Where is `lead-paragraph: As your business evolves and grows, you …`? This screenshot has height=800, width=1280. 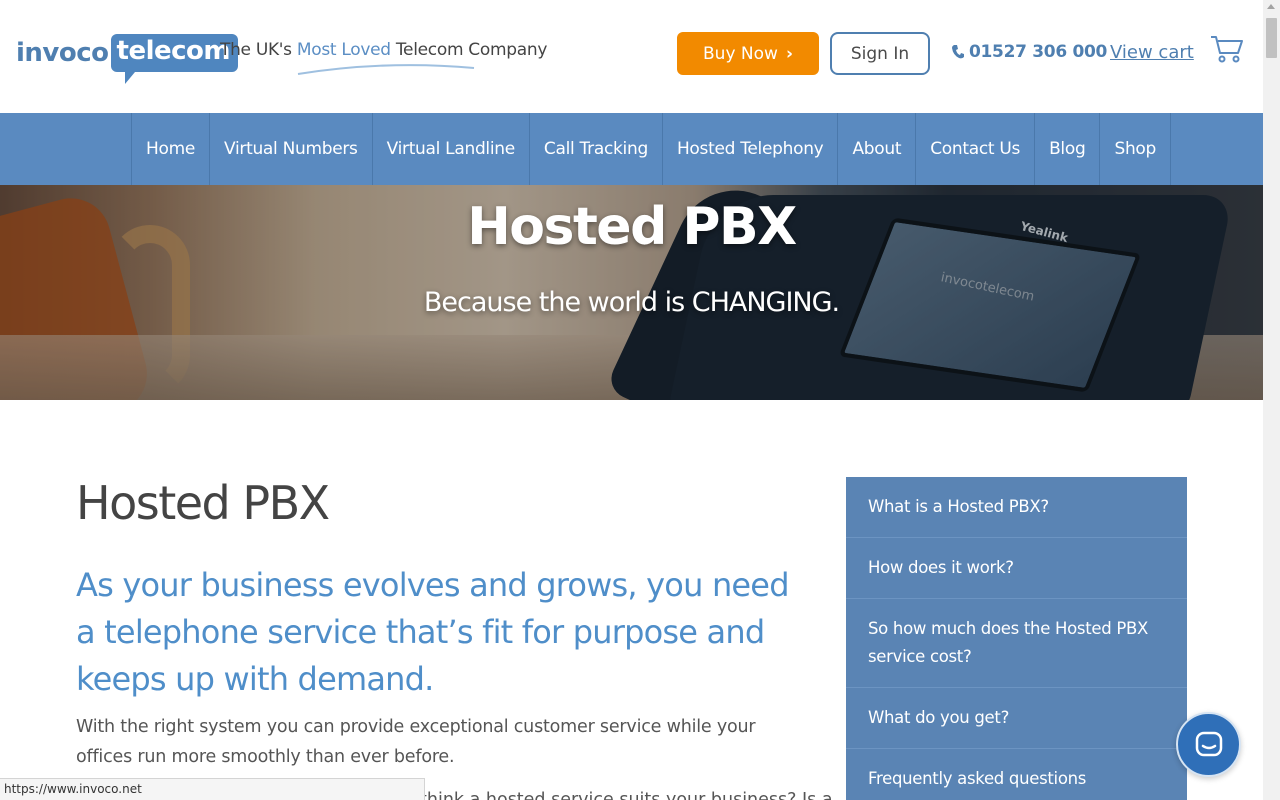
lead-paragraph: As your business evolves and grows, you … is located at coordinates (433, 632).